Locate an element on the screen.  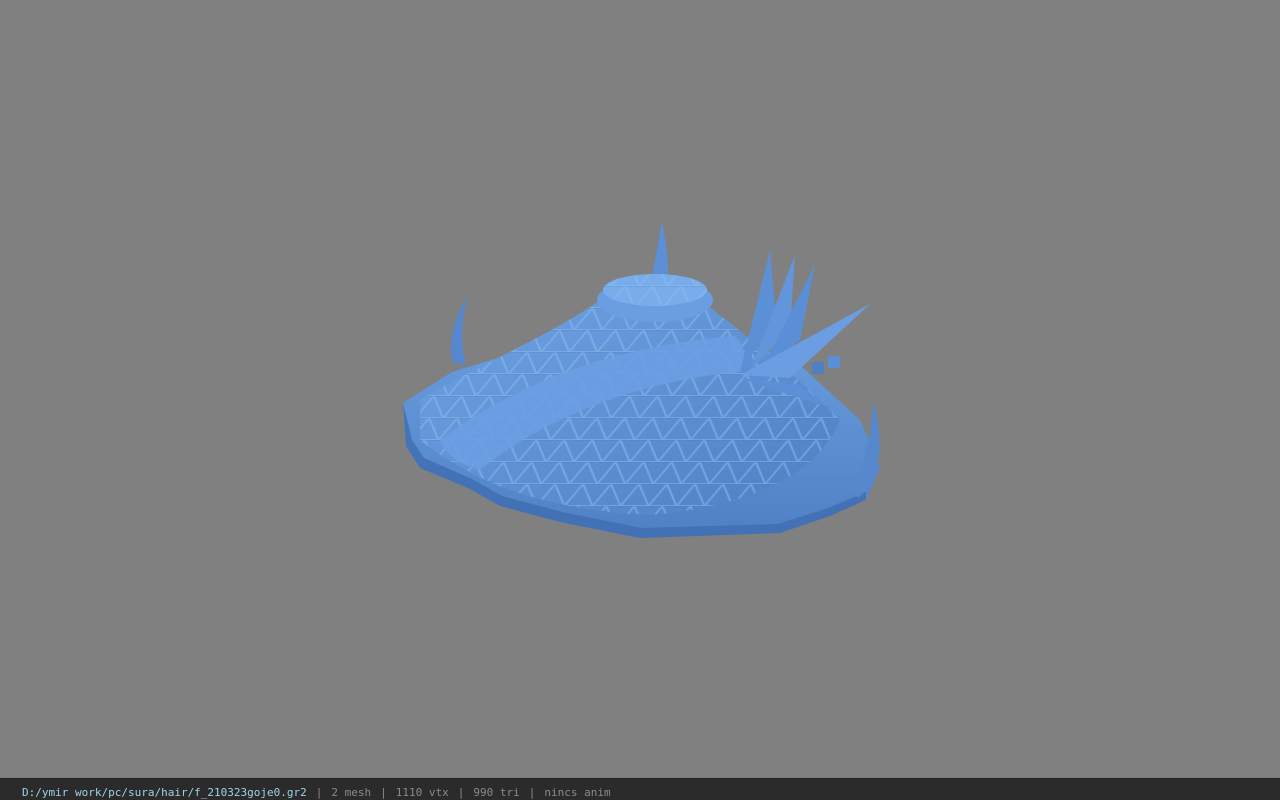
hat-model-render is located at coordinates (641, 380).